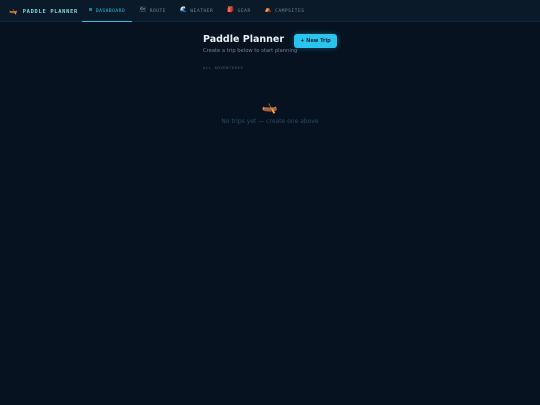  I want to click on tab-route: 🗺 ROUTE, so click(152, 11).